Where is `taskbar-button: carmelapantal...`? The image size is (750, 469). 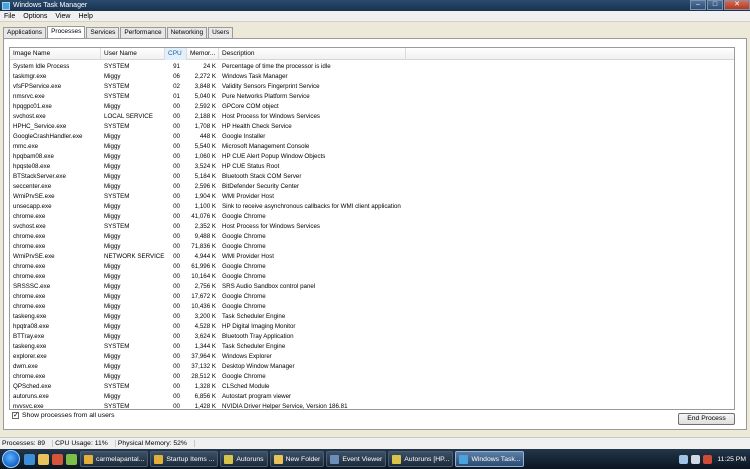
taskbar-button: carmelapantal... is located at coordinates (114, 459).